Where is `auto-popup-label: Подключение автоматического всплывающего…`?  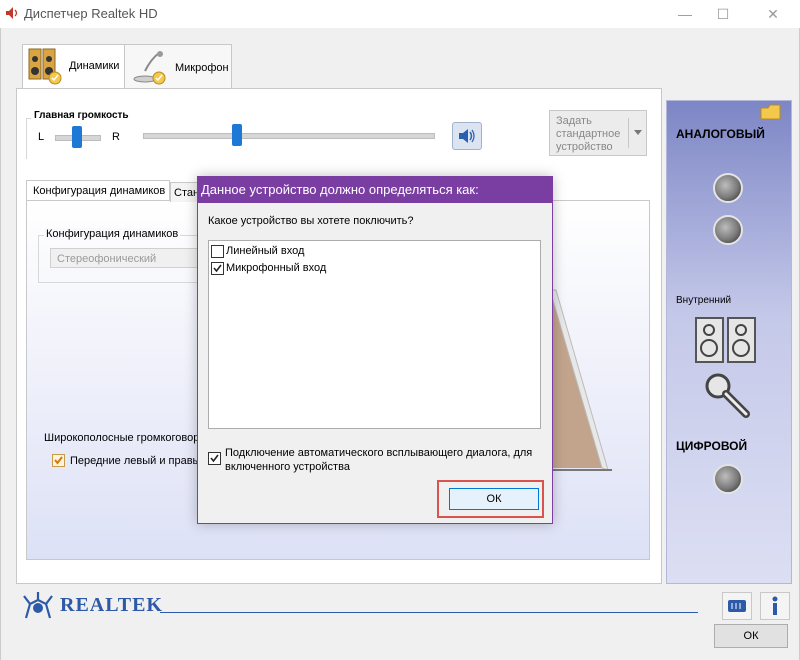 auto-popup-label: Подключение автоматического всплывающего… is located at coordinates (383, 460).